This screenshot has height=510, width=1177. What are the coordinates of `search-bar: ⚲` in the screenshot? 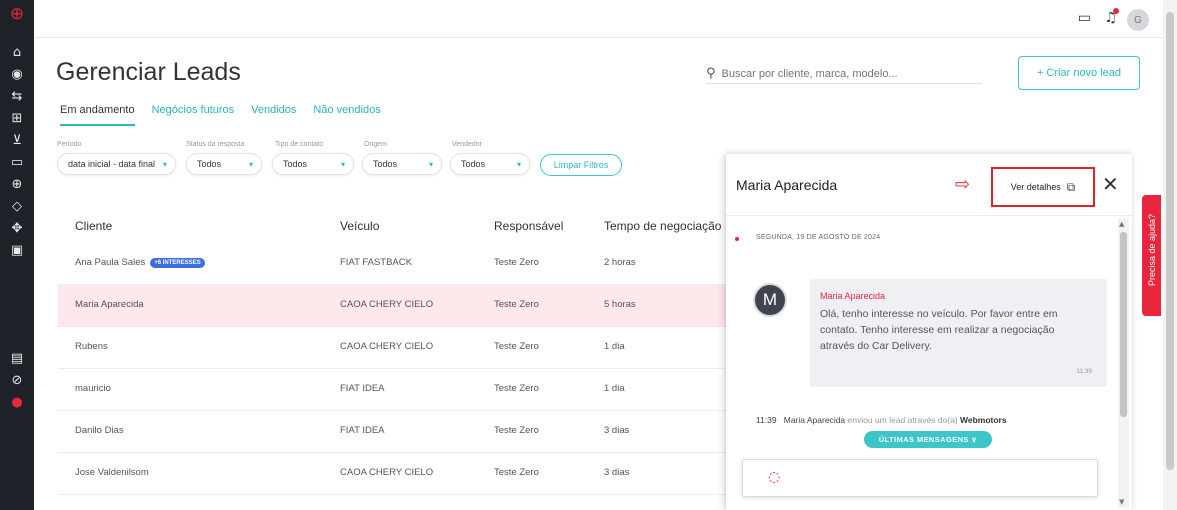 It's located at (844, 74).